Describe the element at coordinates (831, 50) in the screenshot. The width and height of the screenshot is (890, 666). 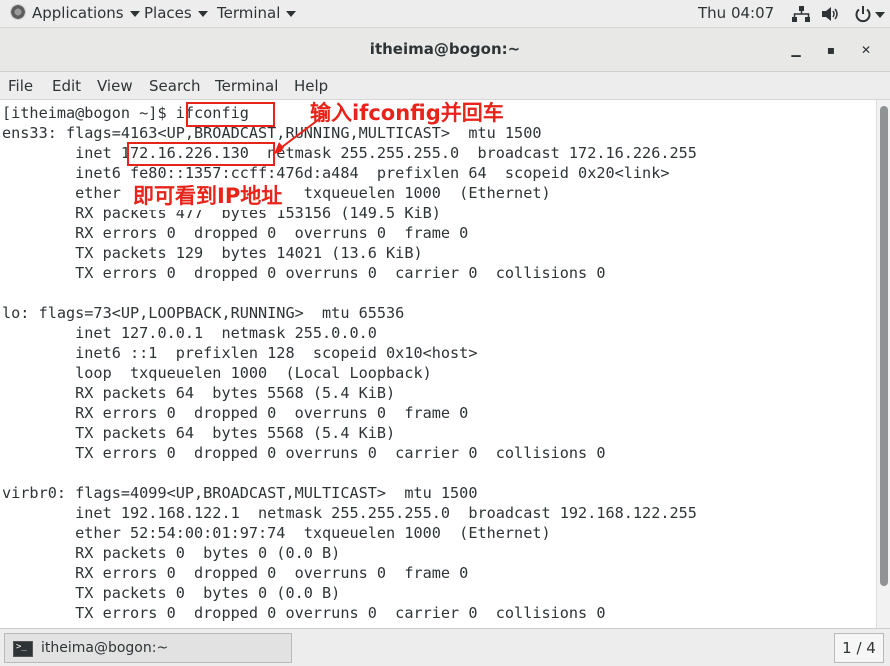
I see `maximize-button: ▪` at that location.